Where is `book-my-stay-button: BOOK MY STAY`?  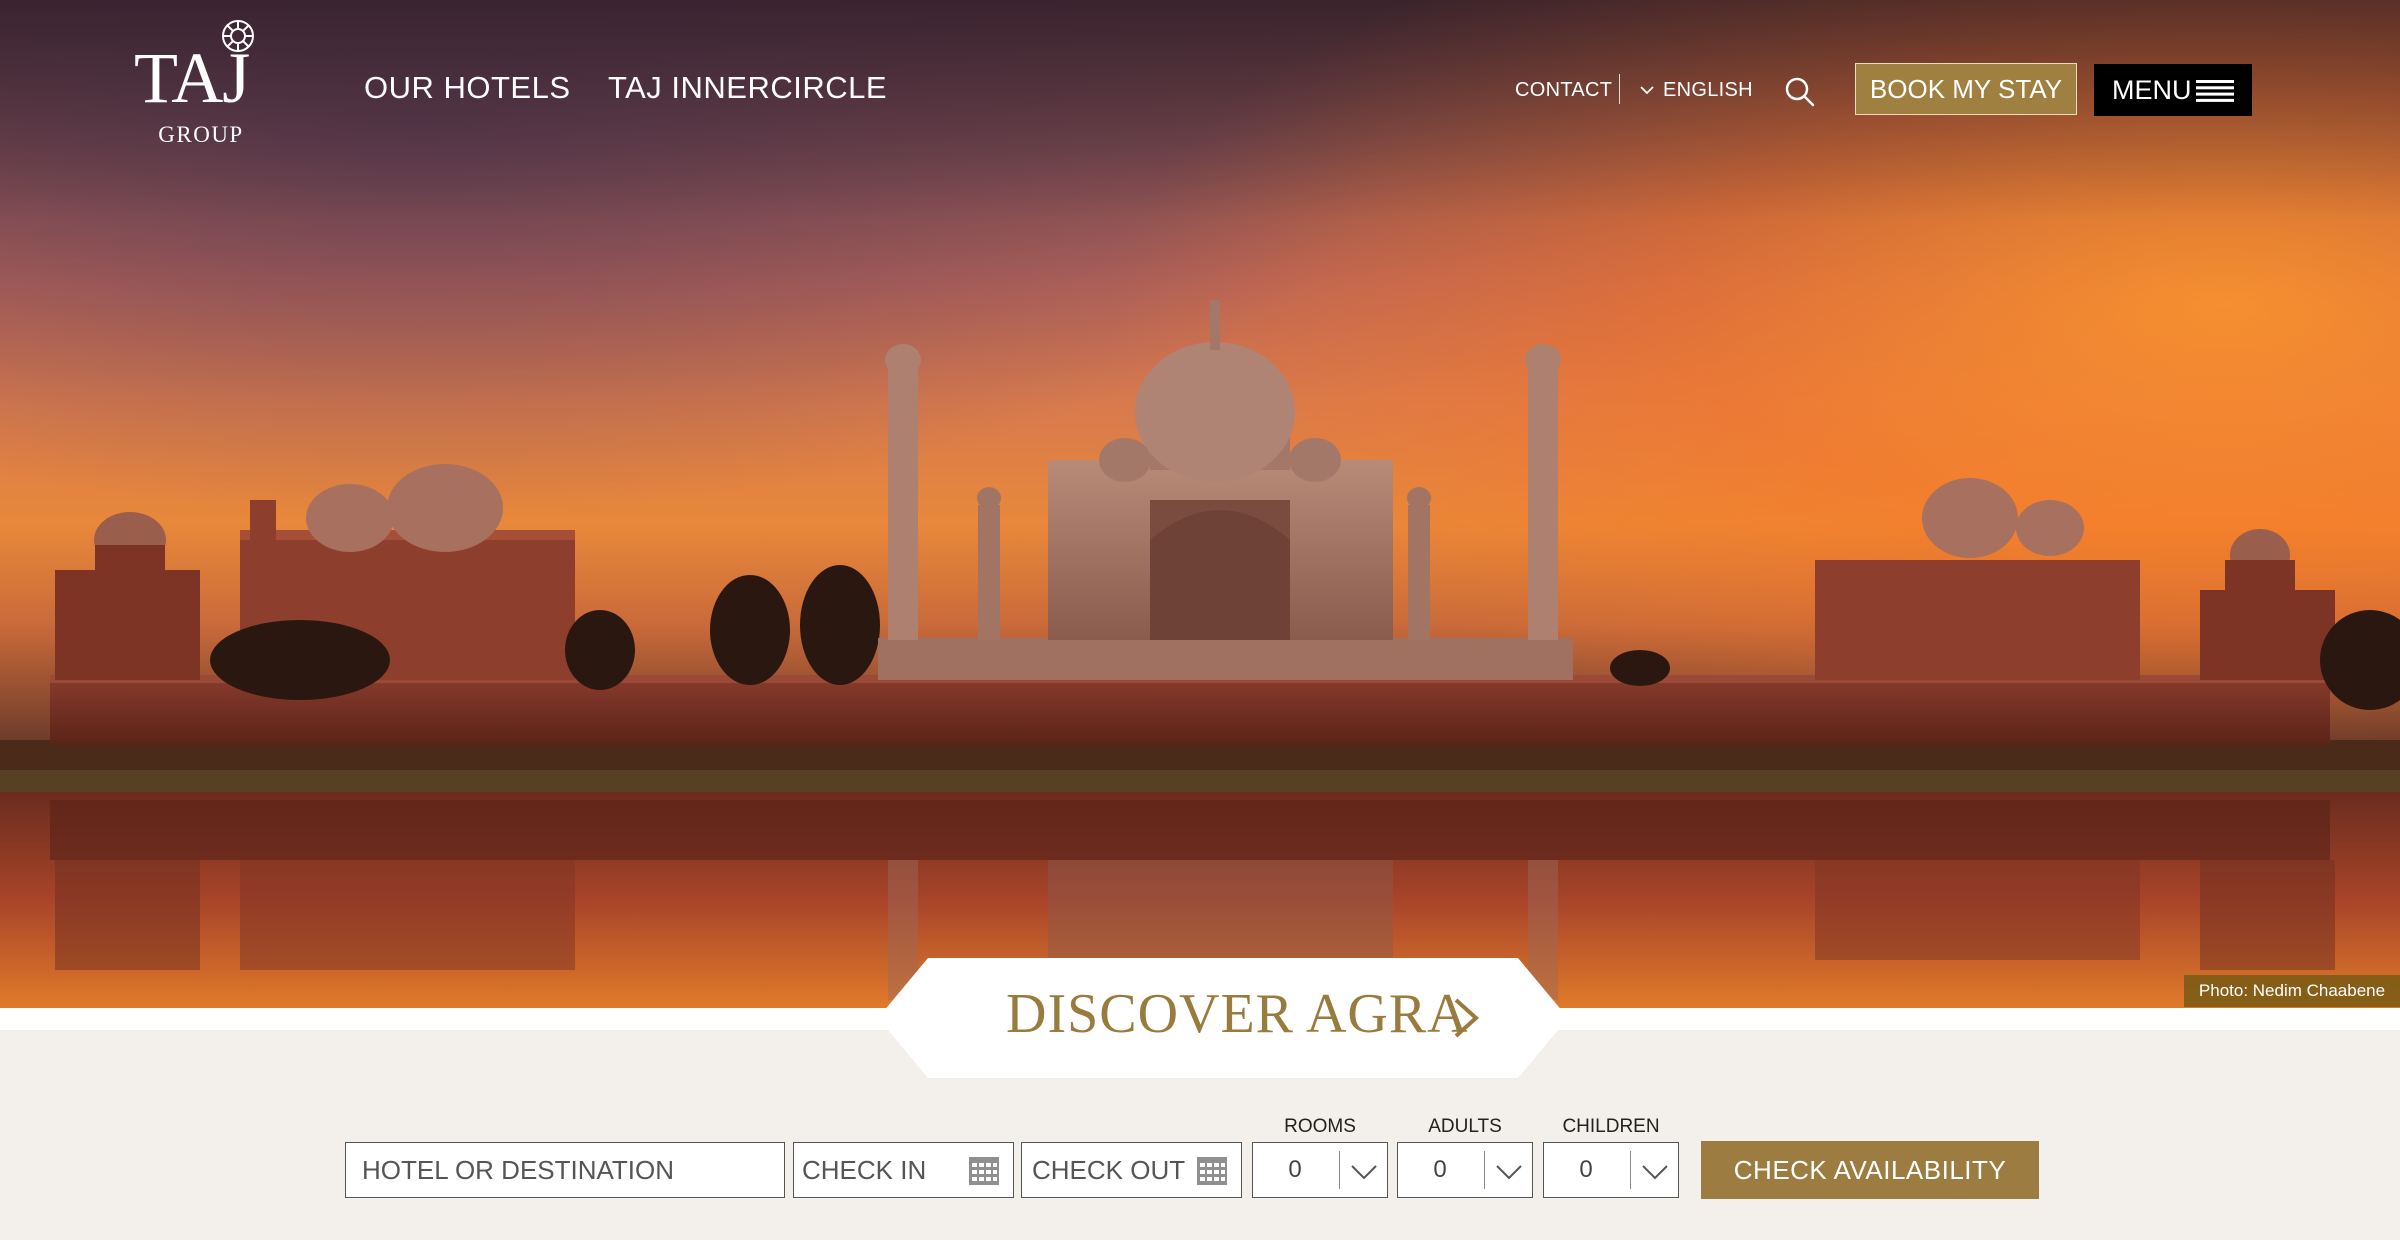
book-my-stay-button: BOOK MY STAY is located at coordinates (1966, 89).